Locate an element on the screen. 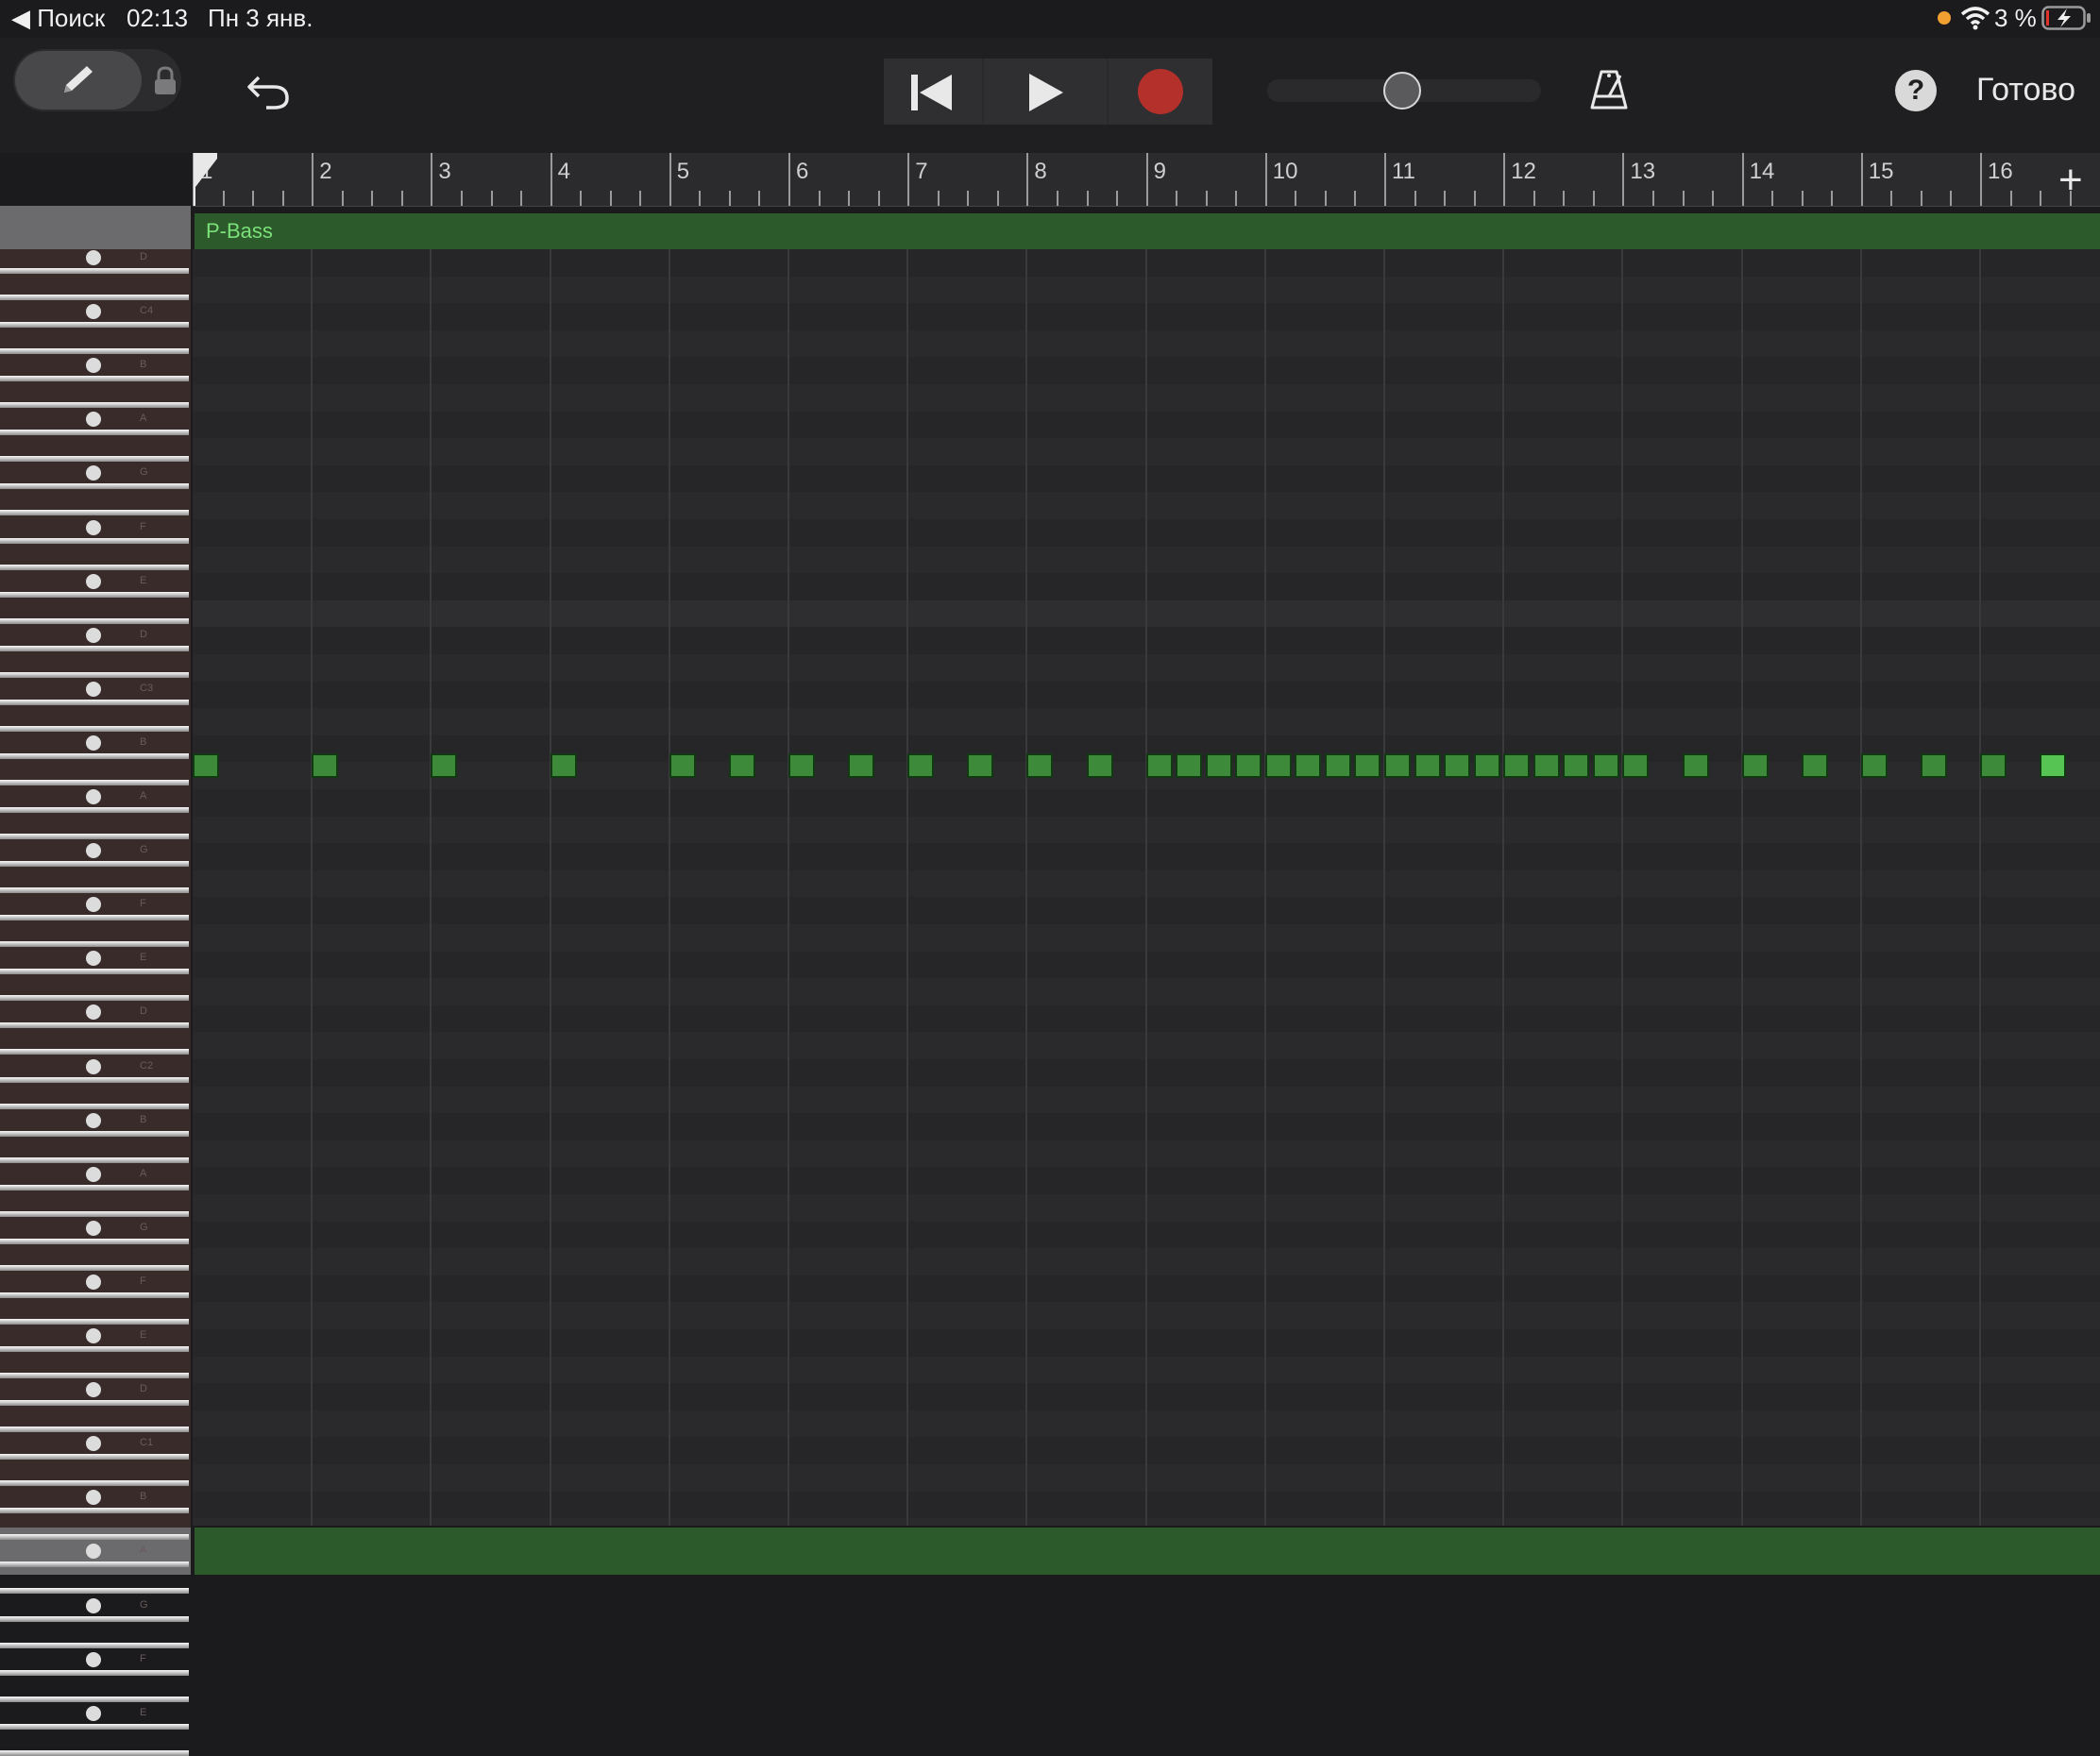 The width and height of the screenshot is (2100, 1756). back-to-search-link: ◀ Поиск is located at coordinates (58, 18).